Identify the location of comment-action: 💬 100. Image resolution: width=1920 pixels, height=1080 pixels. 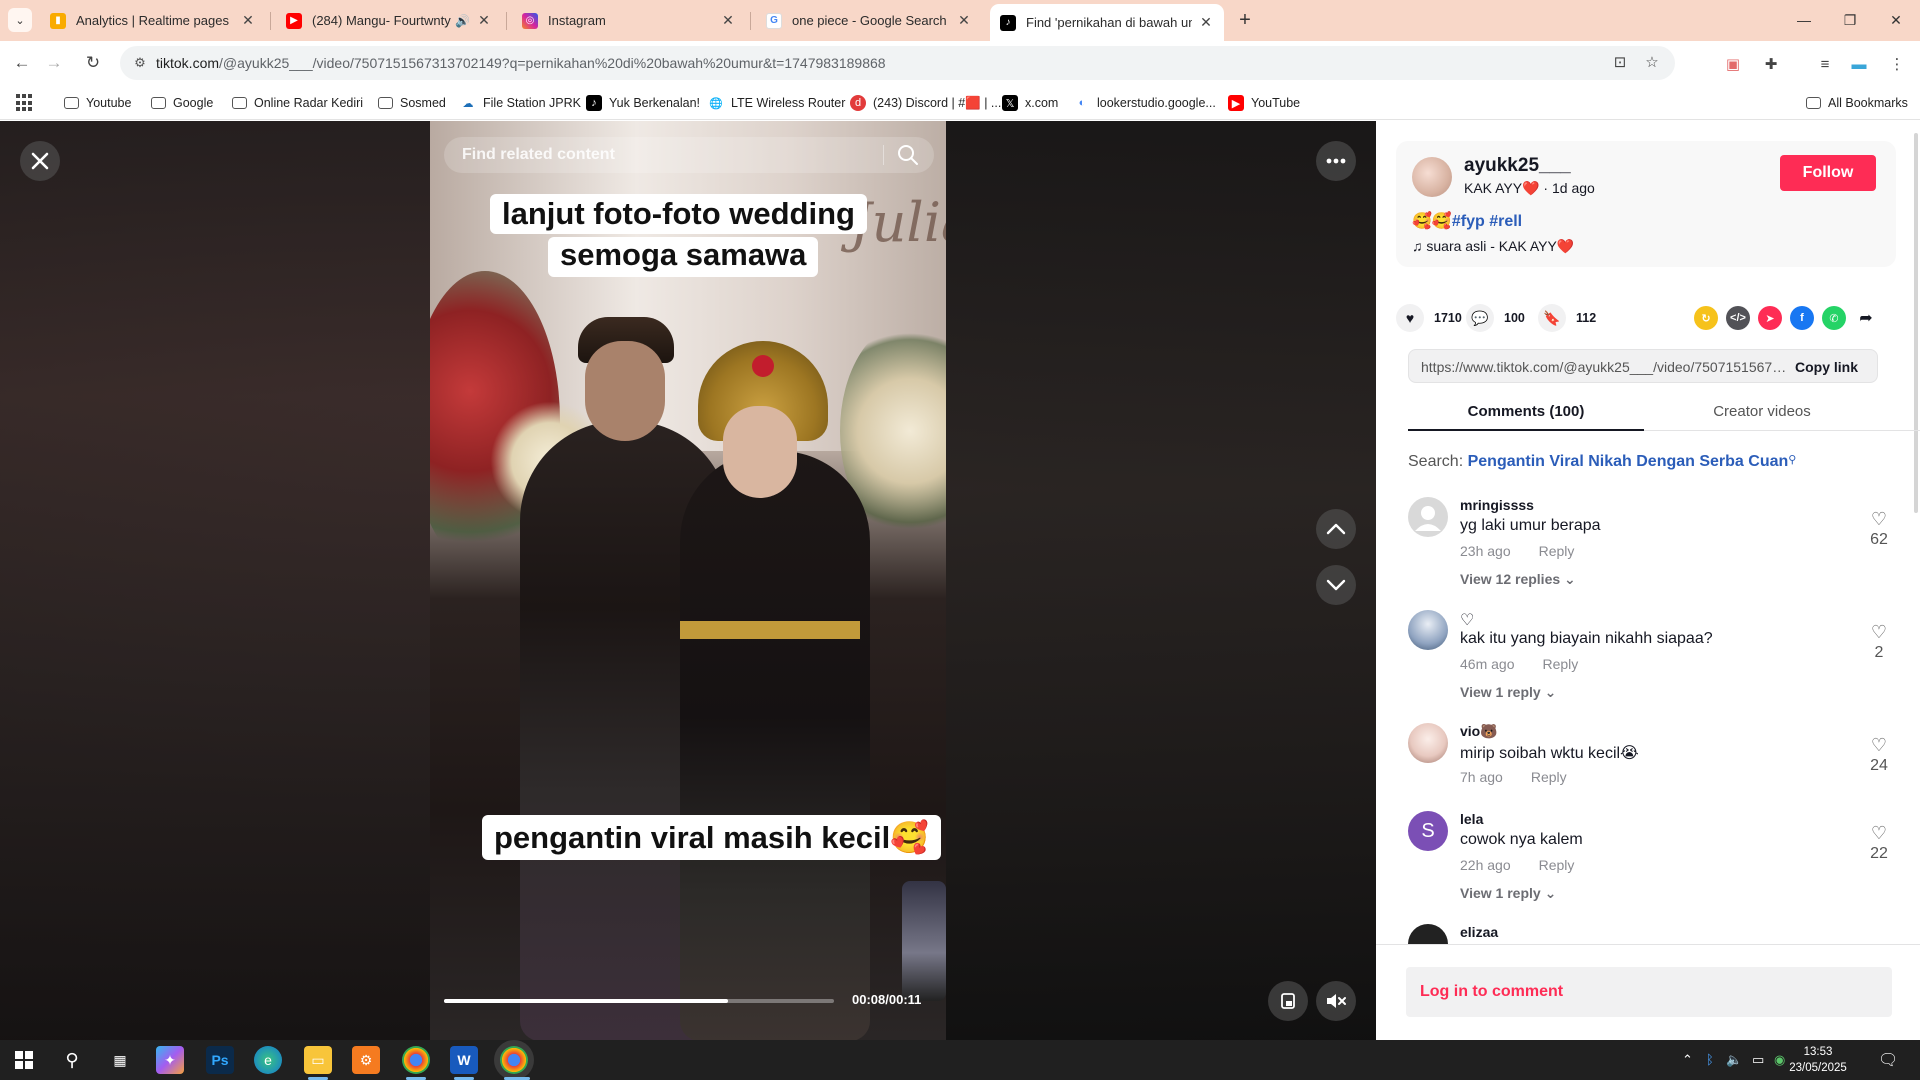
(1495, 318).